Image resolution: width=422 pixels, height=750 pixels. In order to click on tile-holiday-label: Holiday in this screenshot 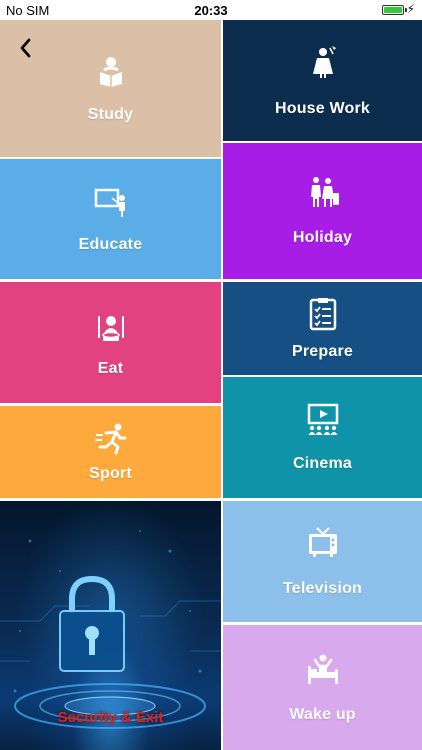, I will do `click(322, 237)`.